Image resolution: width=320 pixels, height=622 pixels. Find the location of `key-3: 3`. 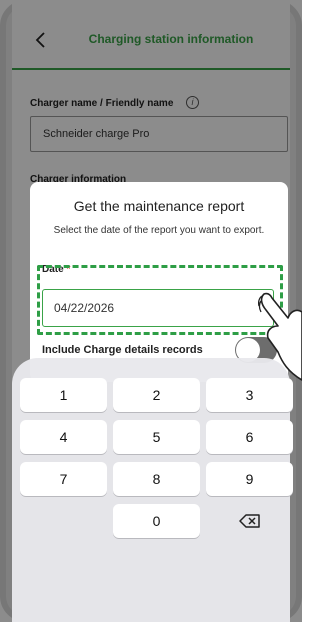

key-3: 3 is located at coordinates (249, 395).